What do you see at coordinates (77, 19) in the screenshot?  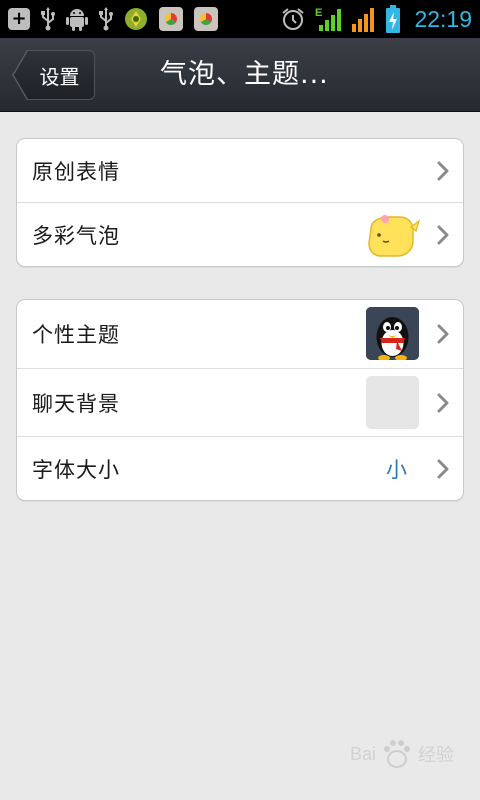 I see `android-debug-icon` at bounding box center [77, 19].